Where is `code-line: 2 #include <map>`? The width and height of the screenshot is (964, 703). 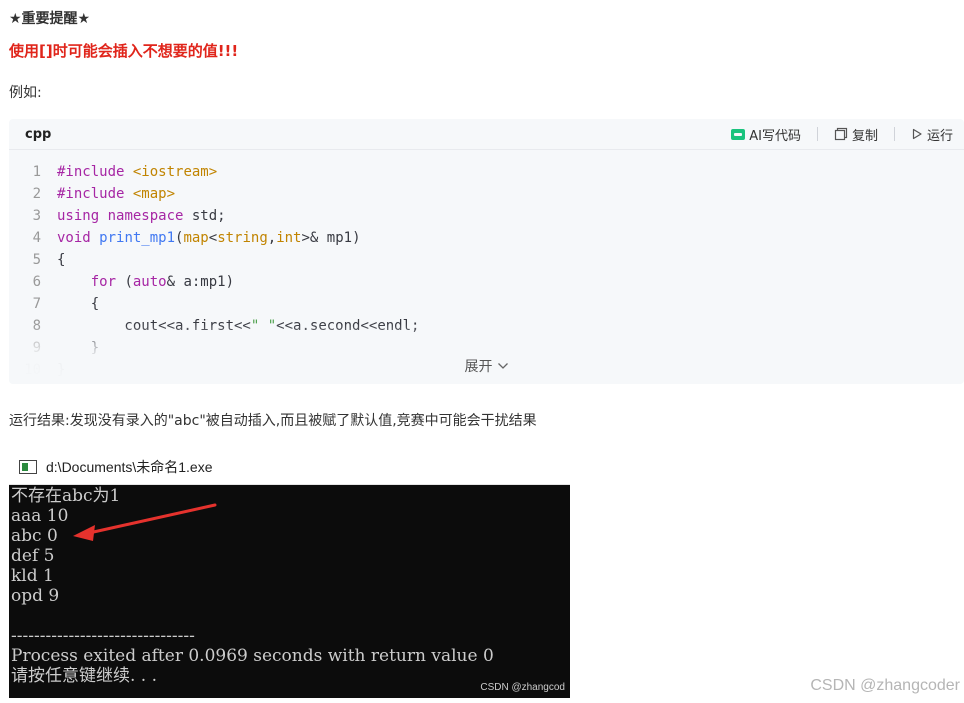 code-line: 2 #include <map> is located at coordinates (486, 194).